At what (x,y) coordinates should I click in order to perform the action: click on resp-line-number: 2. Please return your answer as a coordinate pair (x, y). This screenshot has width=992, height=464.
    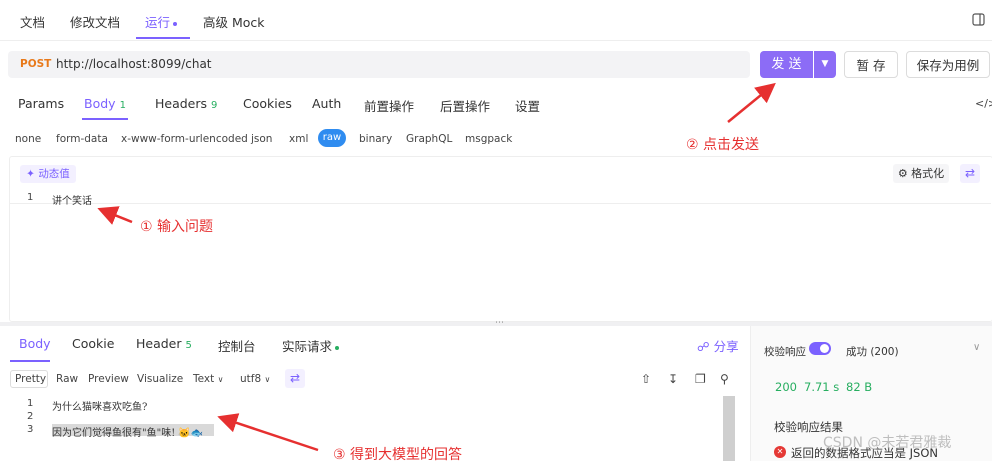
    Looking at the image, I should click on (30, 416).